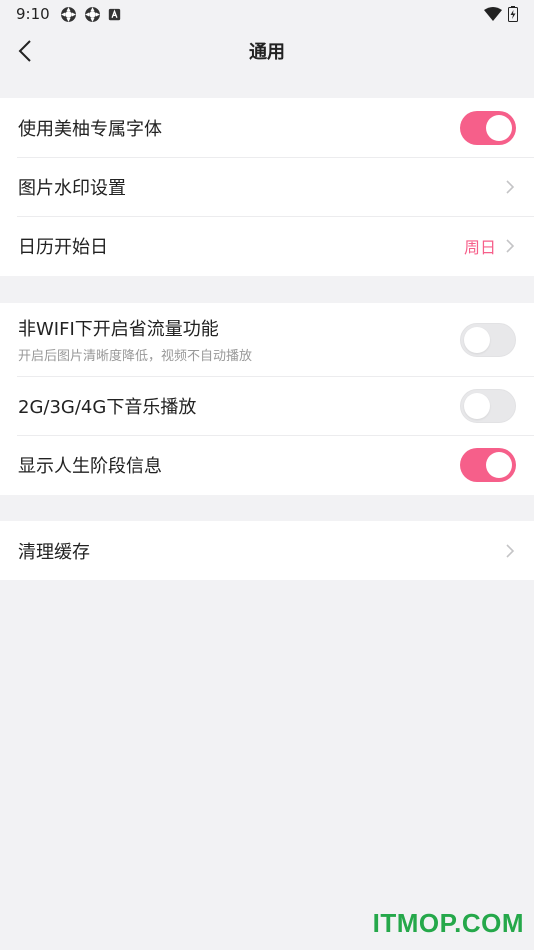 The width and height of the screenshot is (534, 950). Describe the element at coordinates (107, 407) in the screenshot. I see `setting-label: 2G/3G/4G下音乐播放` at that location.